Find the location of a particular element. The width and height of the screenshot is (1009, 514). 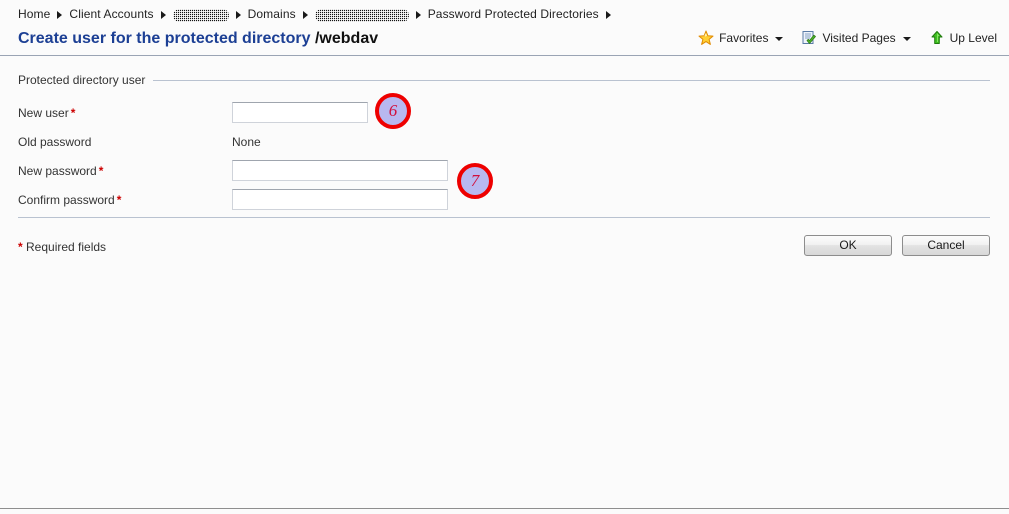

annotation-badge-7: 7 is located at coordinates (475, 181).